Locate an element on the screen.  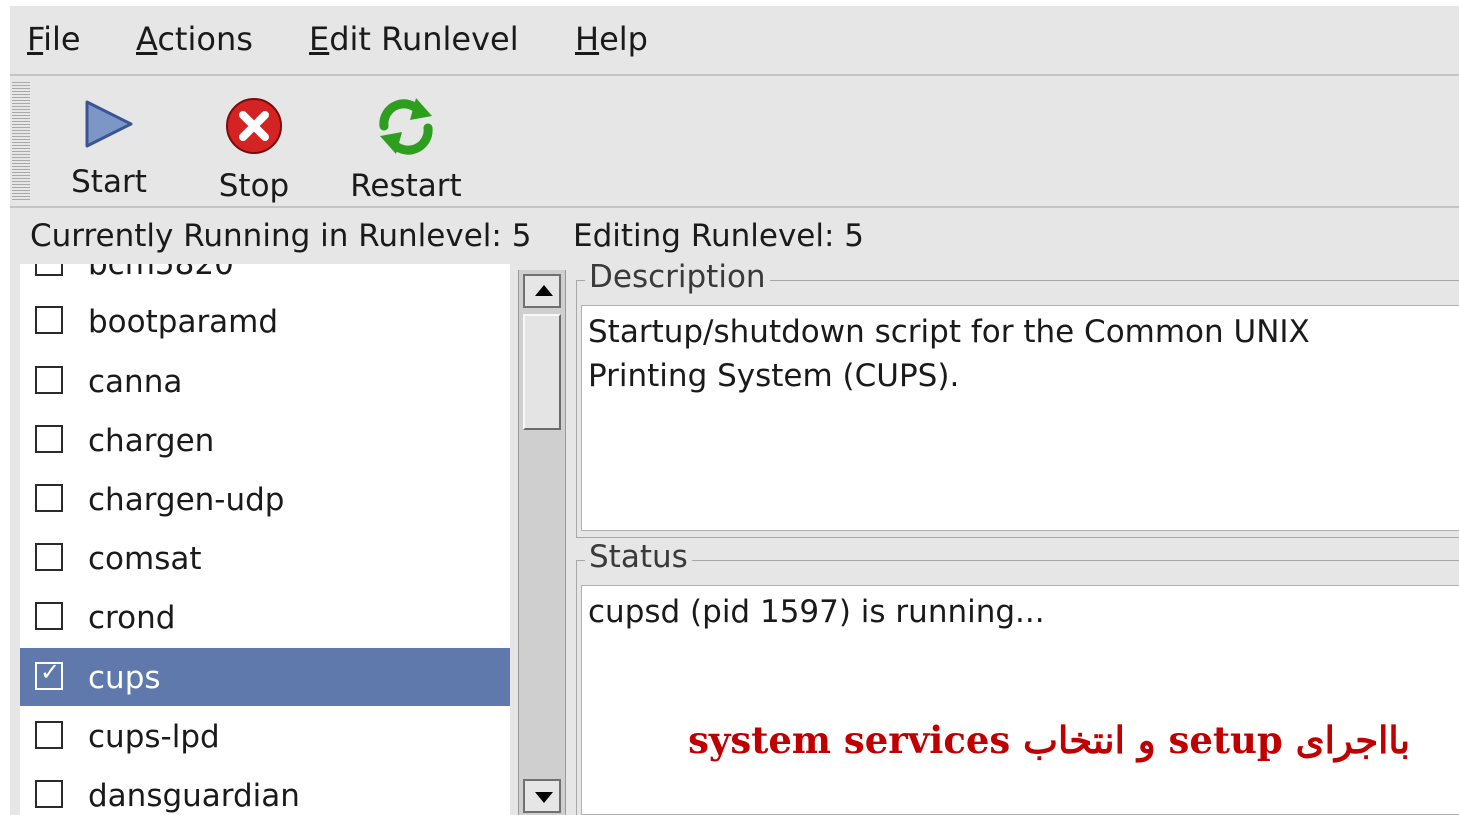
service-row-bootparamd: bootparamd is located at coordinates (265, 321).